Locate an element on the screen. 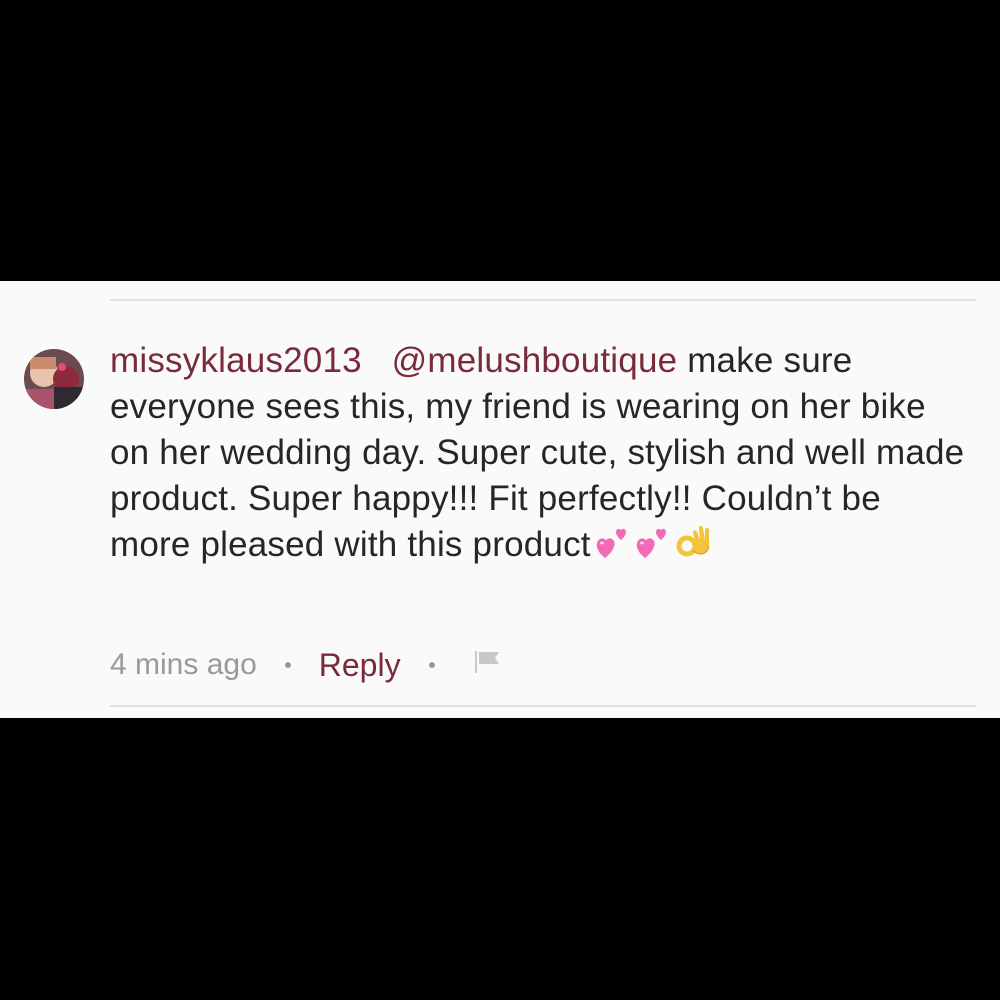 The width and height of the screenshot is (1000, 1000). ok-hand-icon is located at coordinates (693, 548).